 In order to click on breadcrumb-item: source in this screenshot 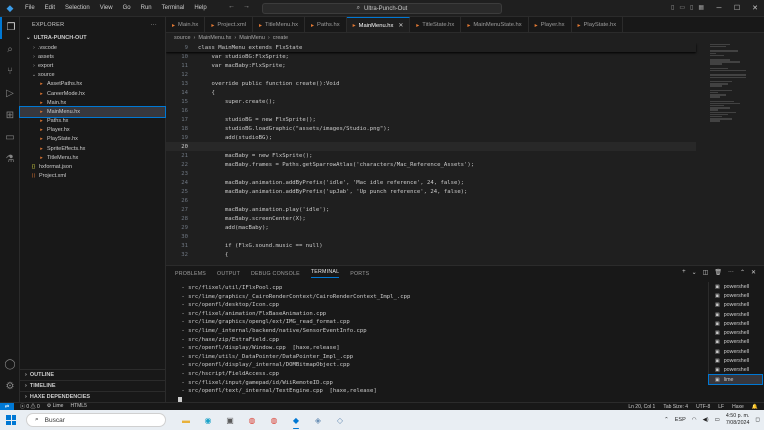, I will do `click(182, 38)`.